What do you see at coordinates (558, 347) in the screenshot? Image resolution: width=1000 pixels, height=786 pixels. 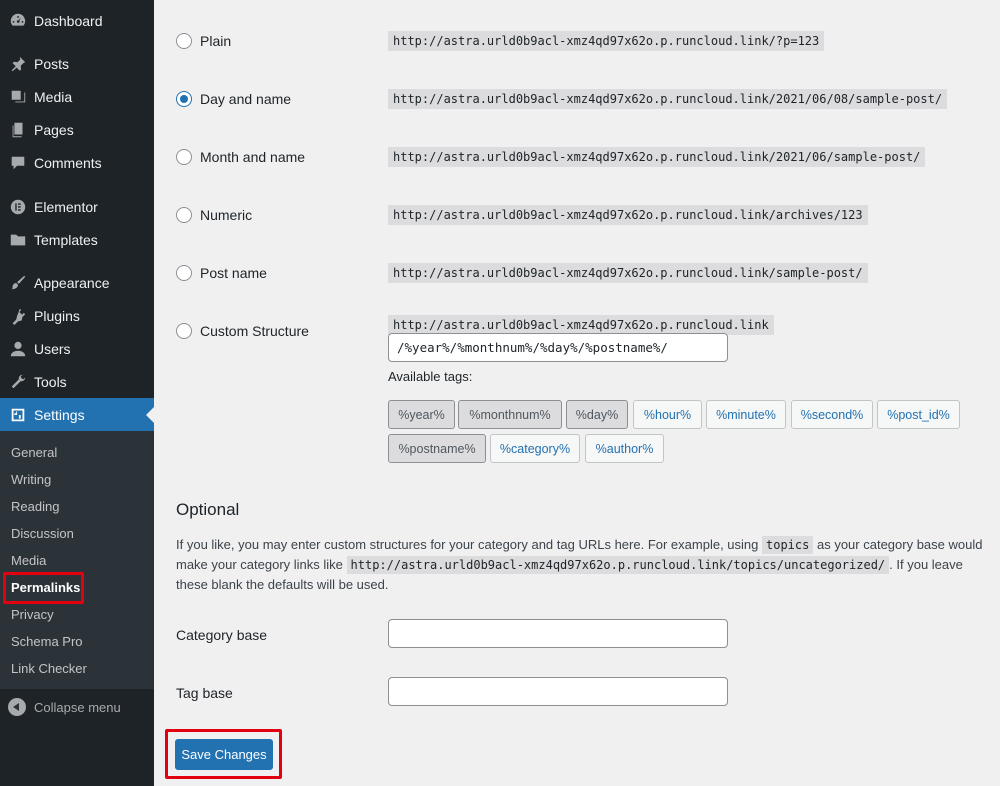 I see `custom-structure-input: /%year%/%monthnum%/%day%/%postname%/` at bounding box center [558, 347].